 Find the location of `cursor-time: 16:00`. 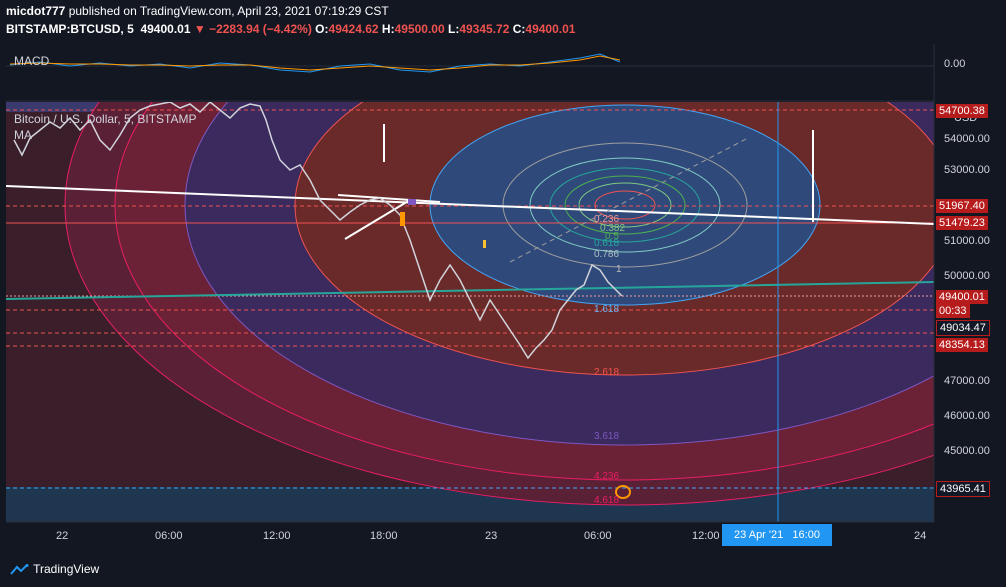

cursor-time: 16:00 is located at coordinates (806, 535).